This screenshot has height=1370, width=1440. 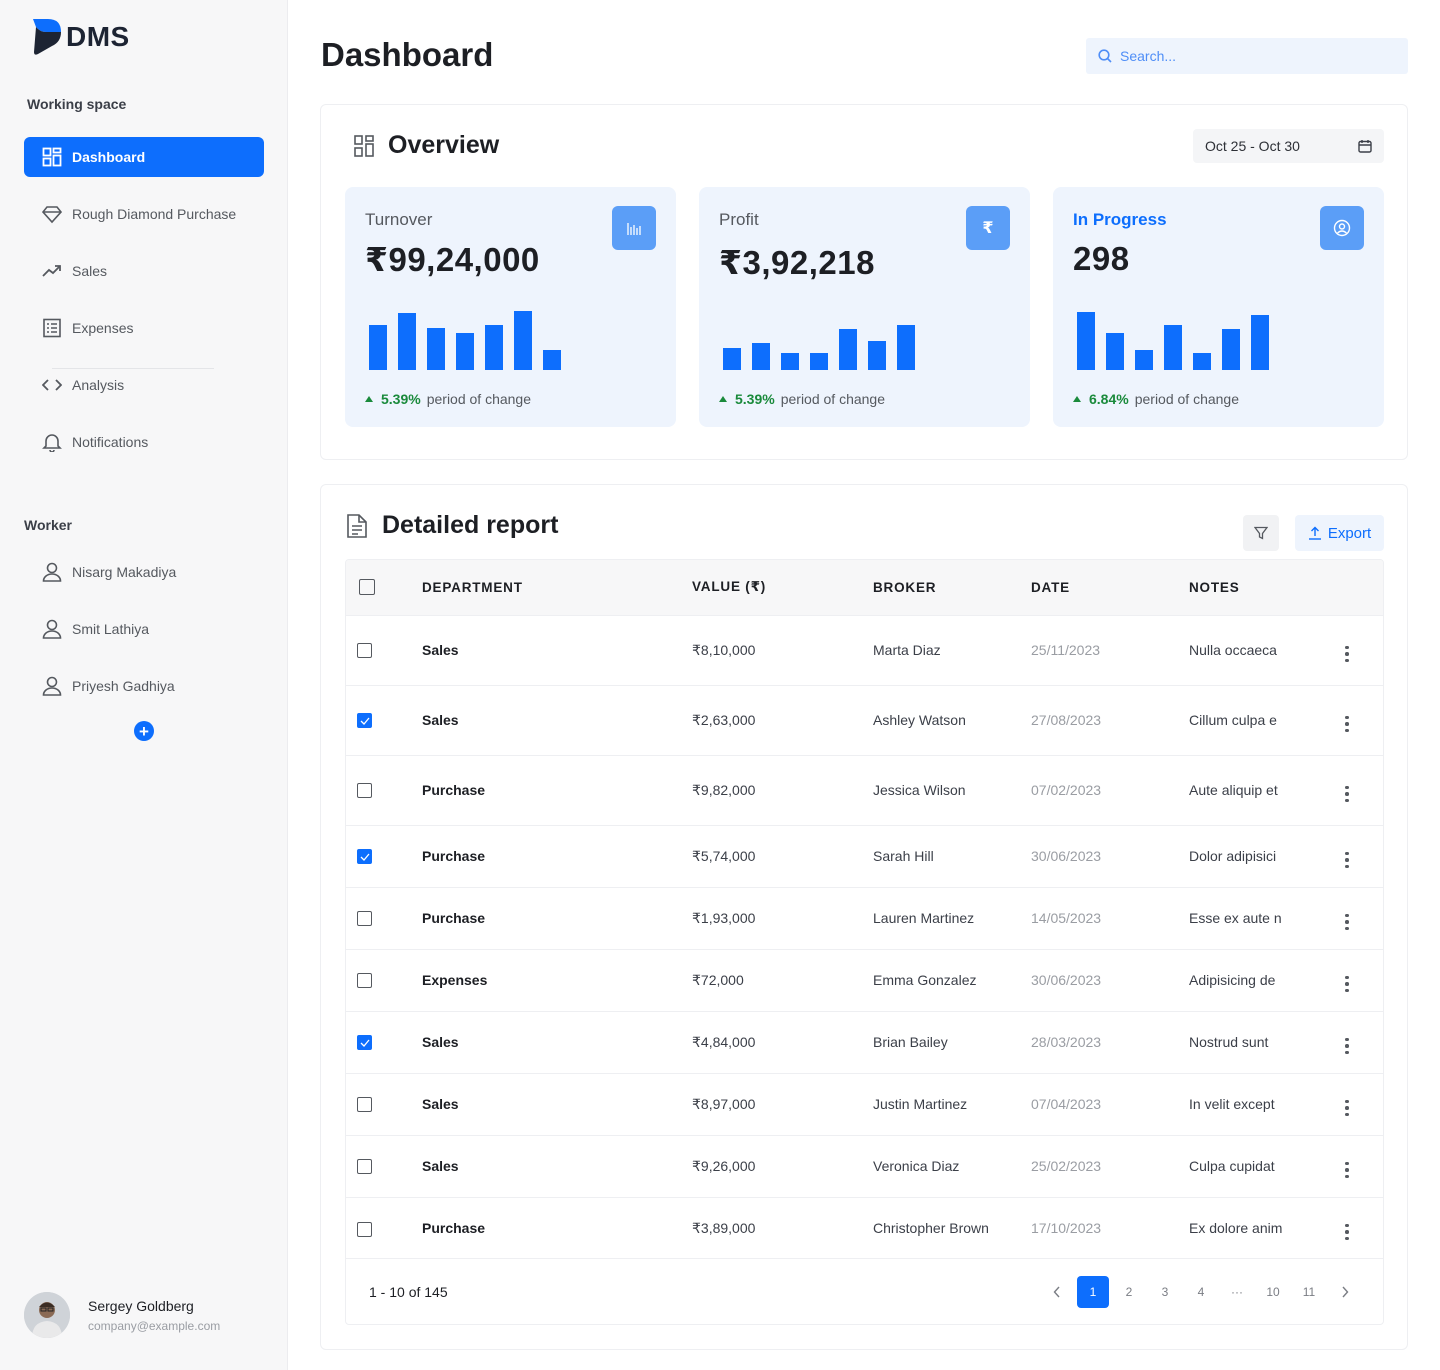 What do you see at coordinates (123, 686) in the screenshot?
I see `worker-name: Priyesh Gadhiya` at bounding box center [123, 686].